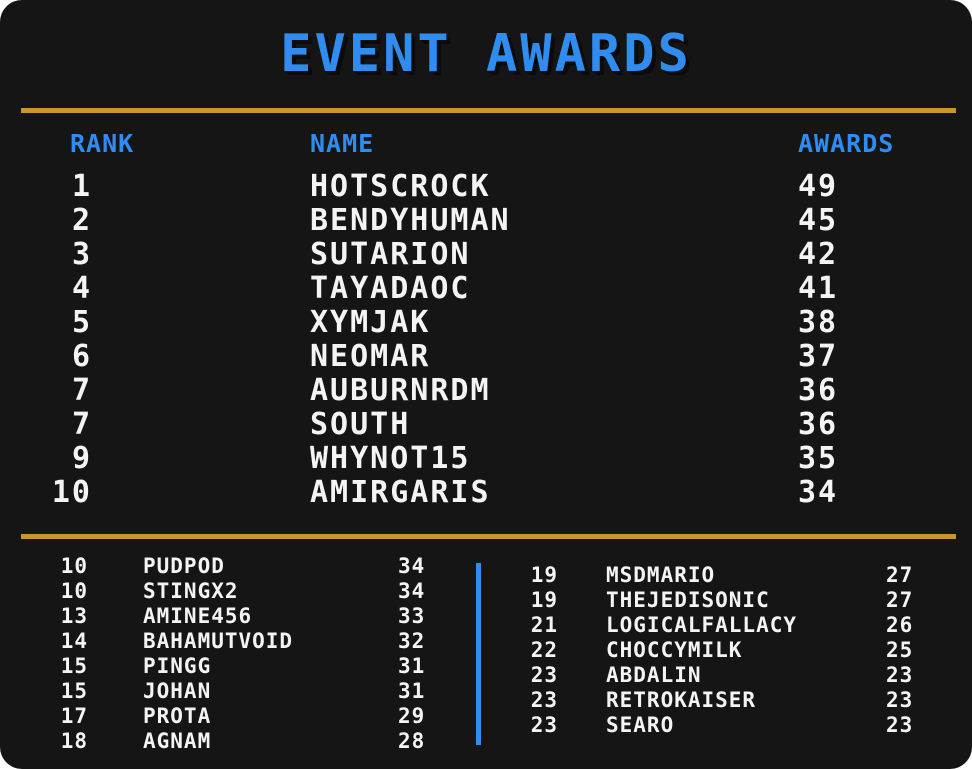 Image resolution: width=972 pixels, height=769 pixels. I want to click on player-name: ABDALIN, so click(654, 675).